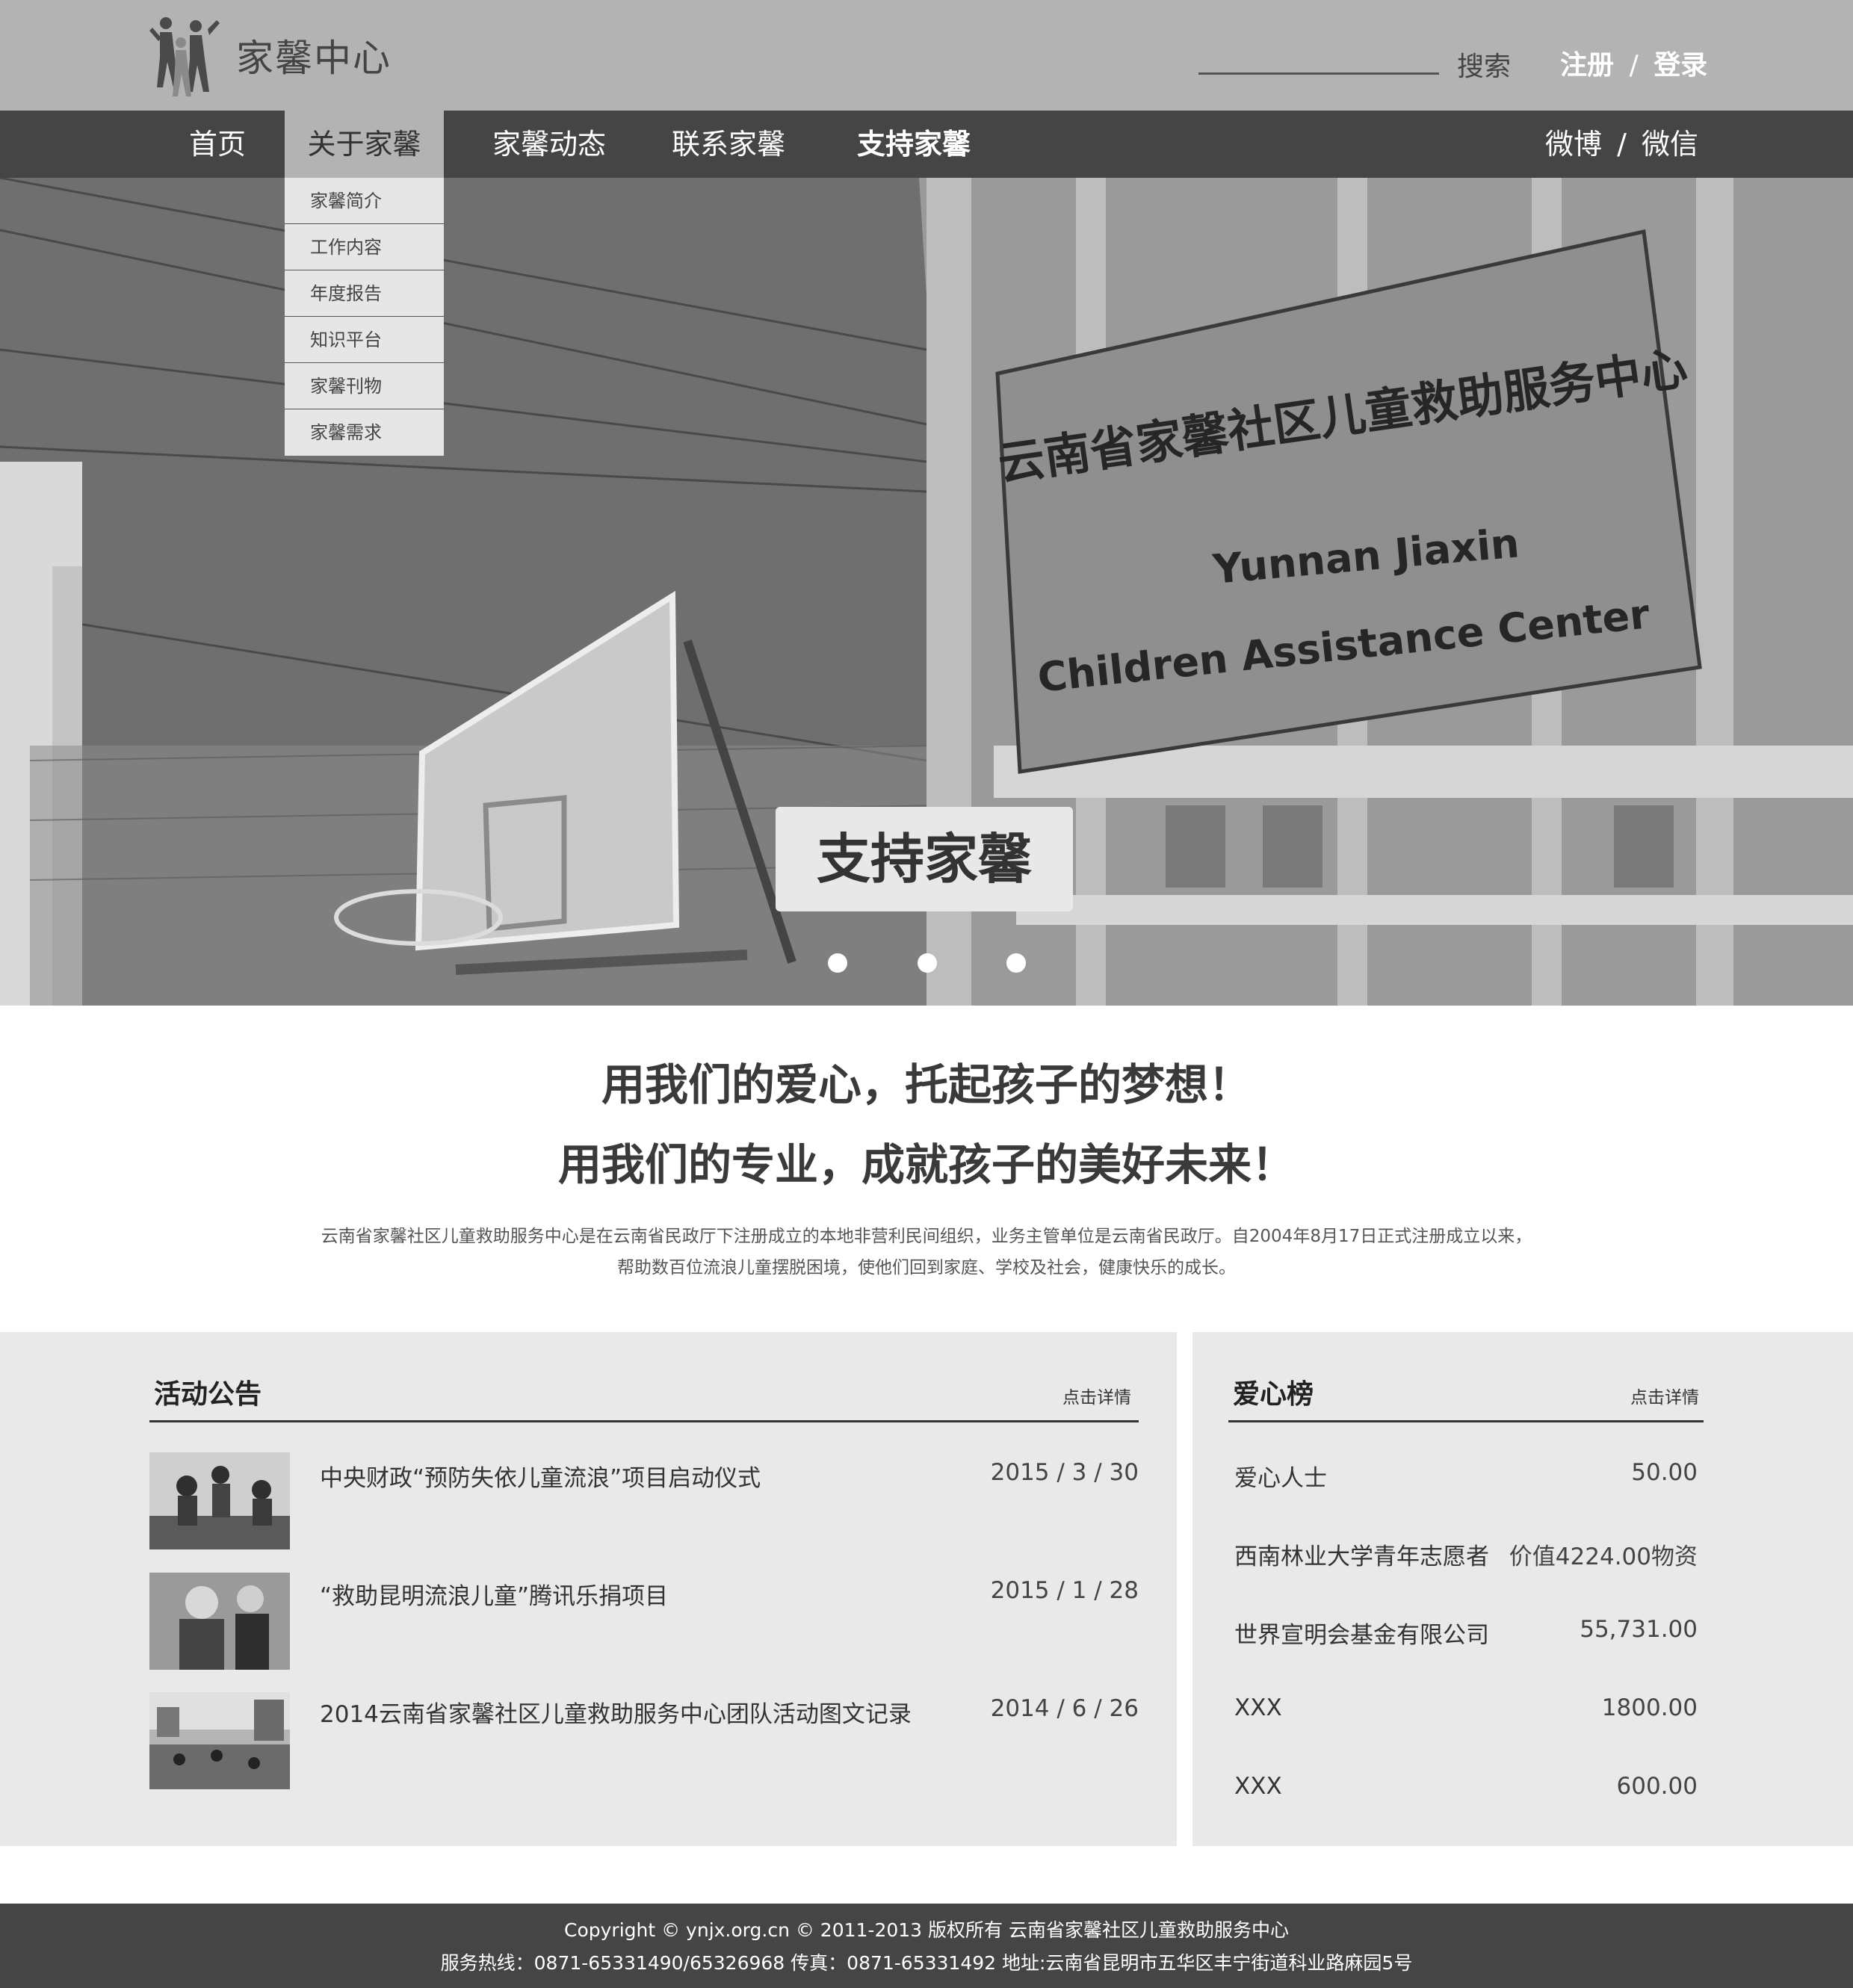  Describe the element at coordinates (1362, 1556) in the screenshot. I see `donor-name-2: 西南林业大学青年志愿者` at that location.